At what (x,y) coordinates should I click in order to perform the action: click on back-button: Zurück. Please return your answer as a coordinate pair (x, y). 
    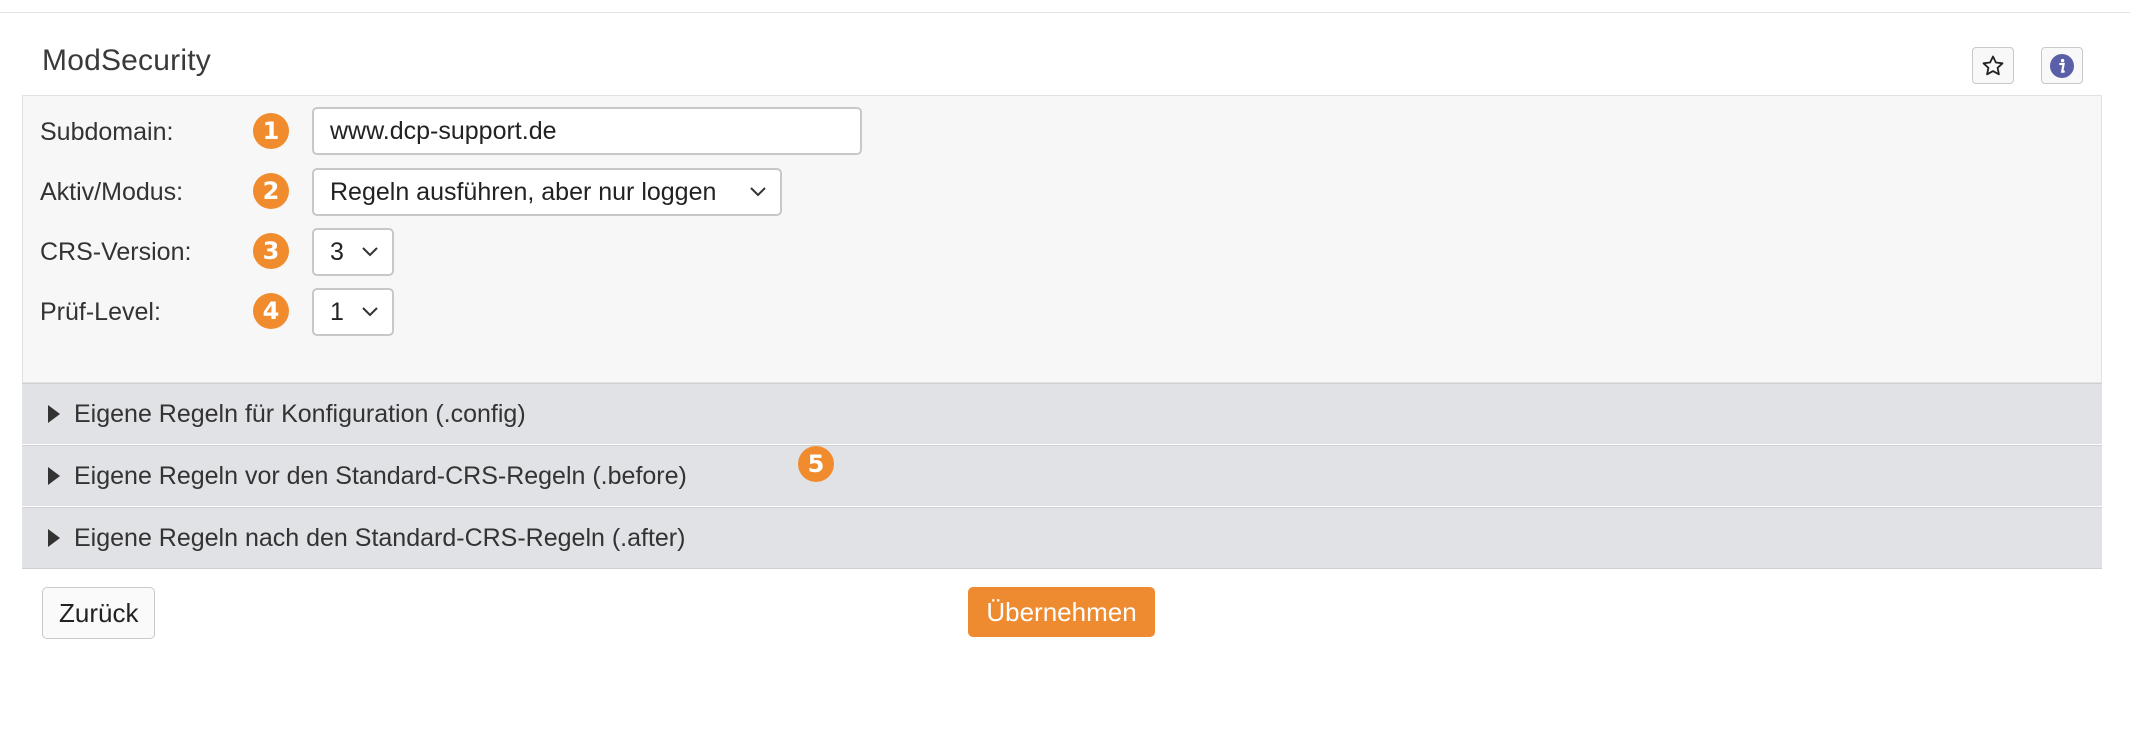
    Looking at the image, I should click on (99, 613).